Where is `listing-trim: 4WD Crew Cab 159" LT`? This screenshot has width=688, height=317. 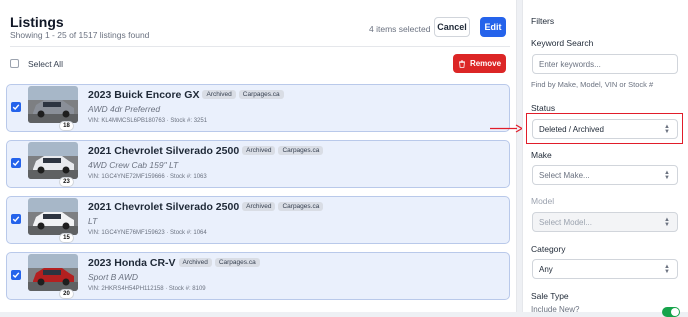
listing-trim: 4WD Crew Cab 159" LT is located at coordinates (133, 165).